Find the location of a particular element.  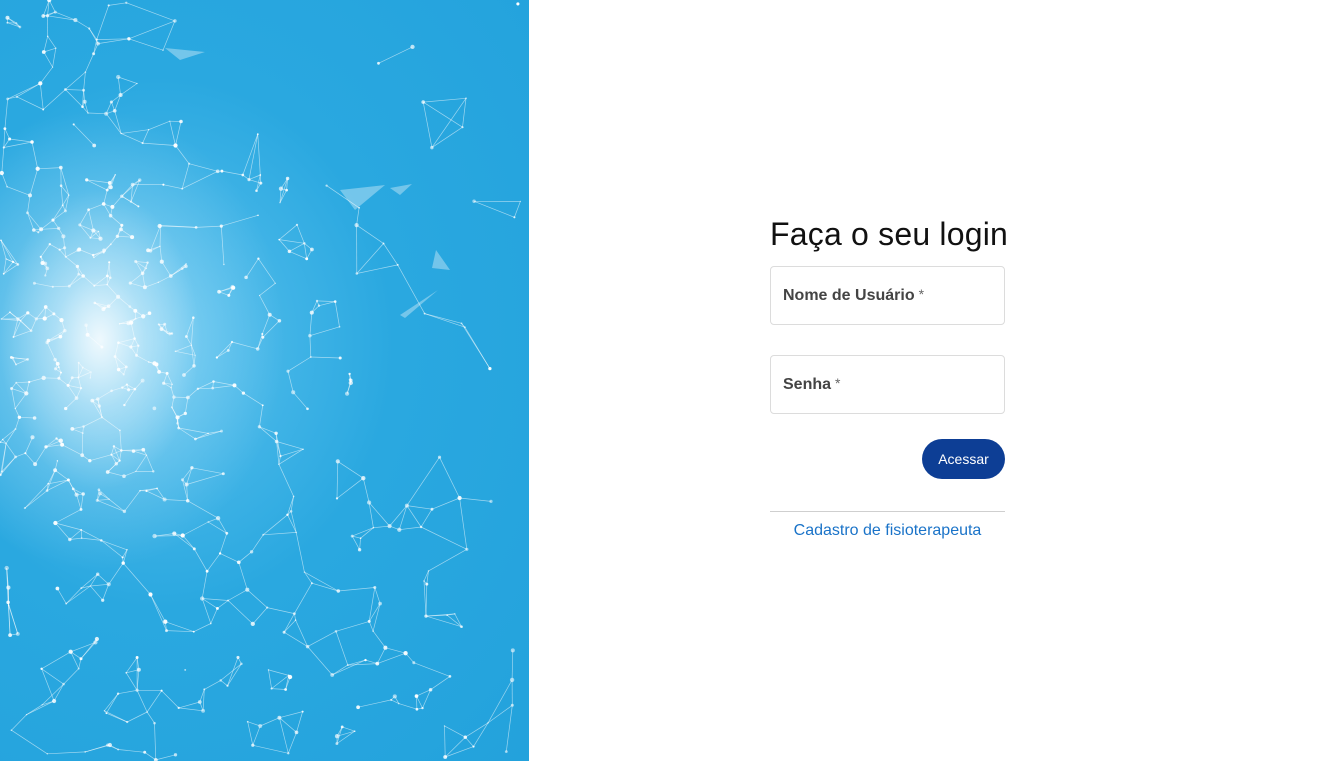

register-physiotherapist-link: Cadastro de fisioterapeuta is located at coordinates (887, 531).